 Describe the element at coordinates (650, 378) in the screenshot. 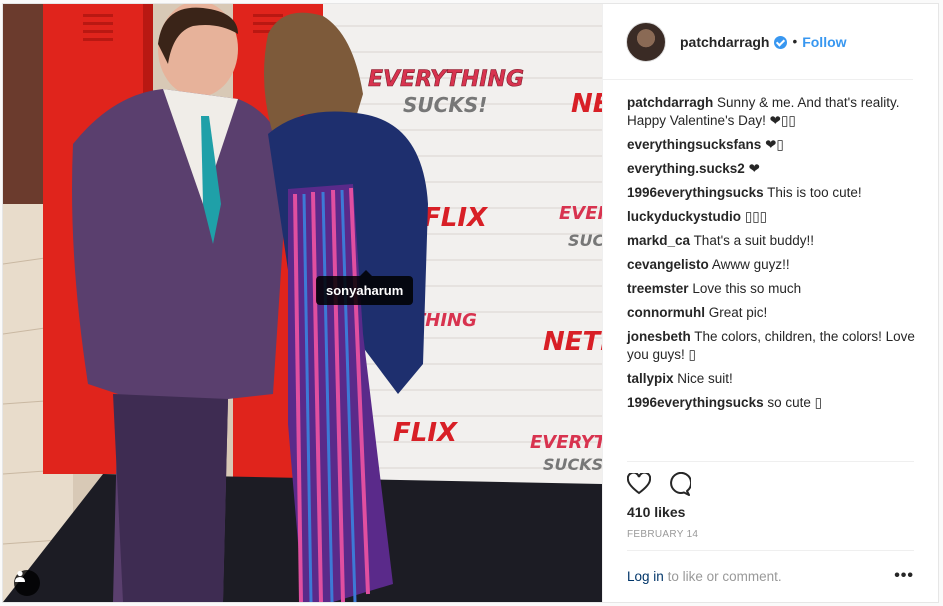

I see `comment-username: tallypix` at that location.